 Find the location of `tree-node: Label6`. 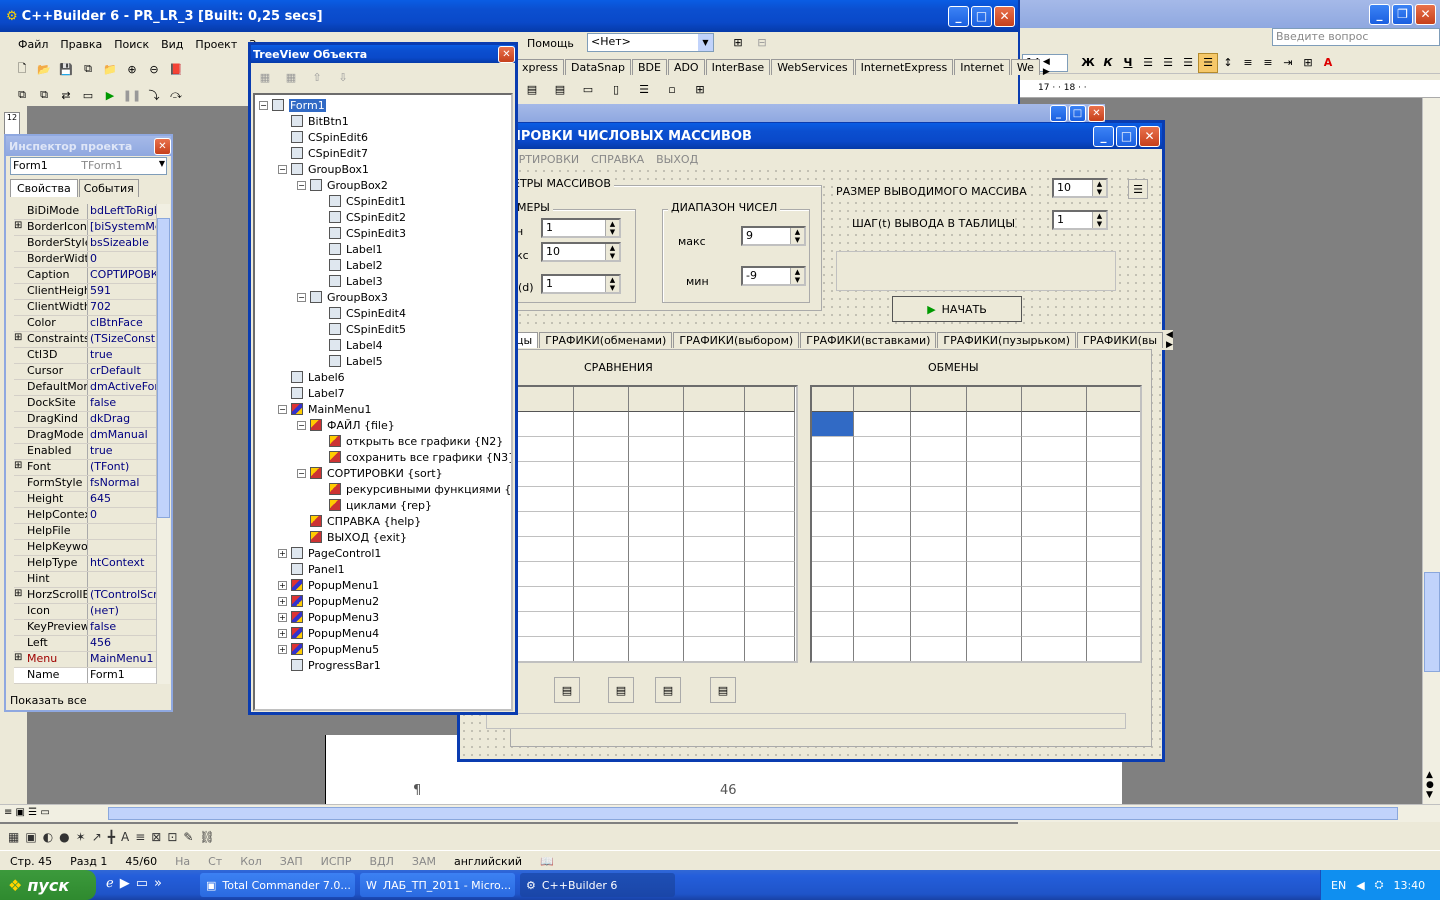

tree-node: Label6 is located at coordinates (311, 377).